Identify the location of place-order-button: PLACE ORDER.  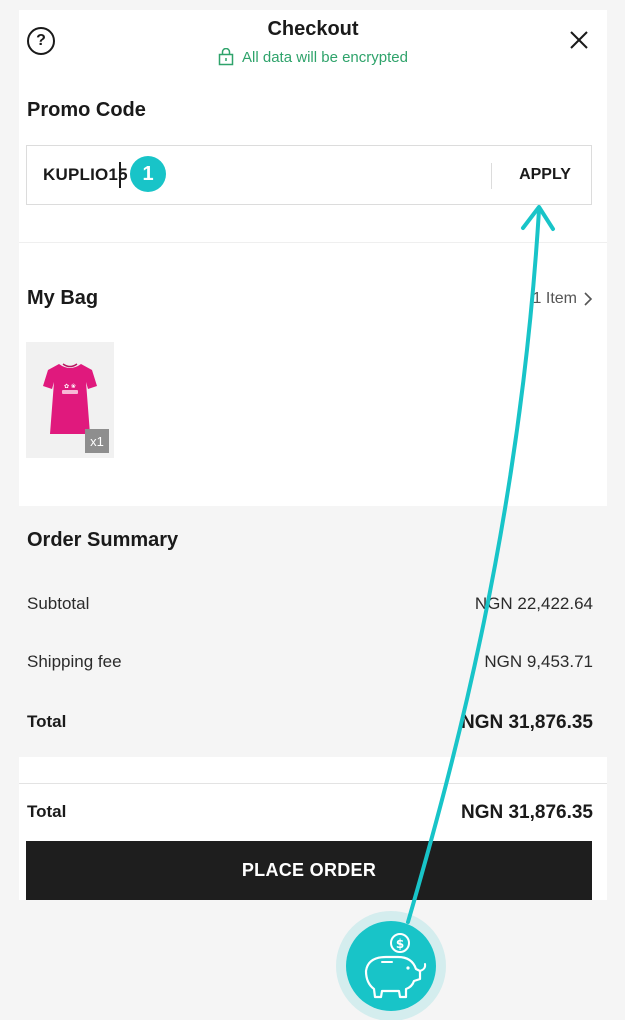
(309, 870).